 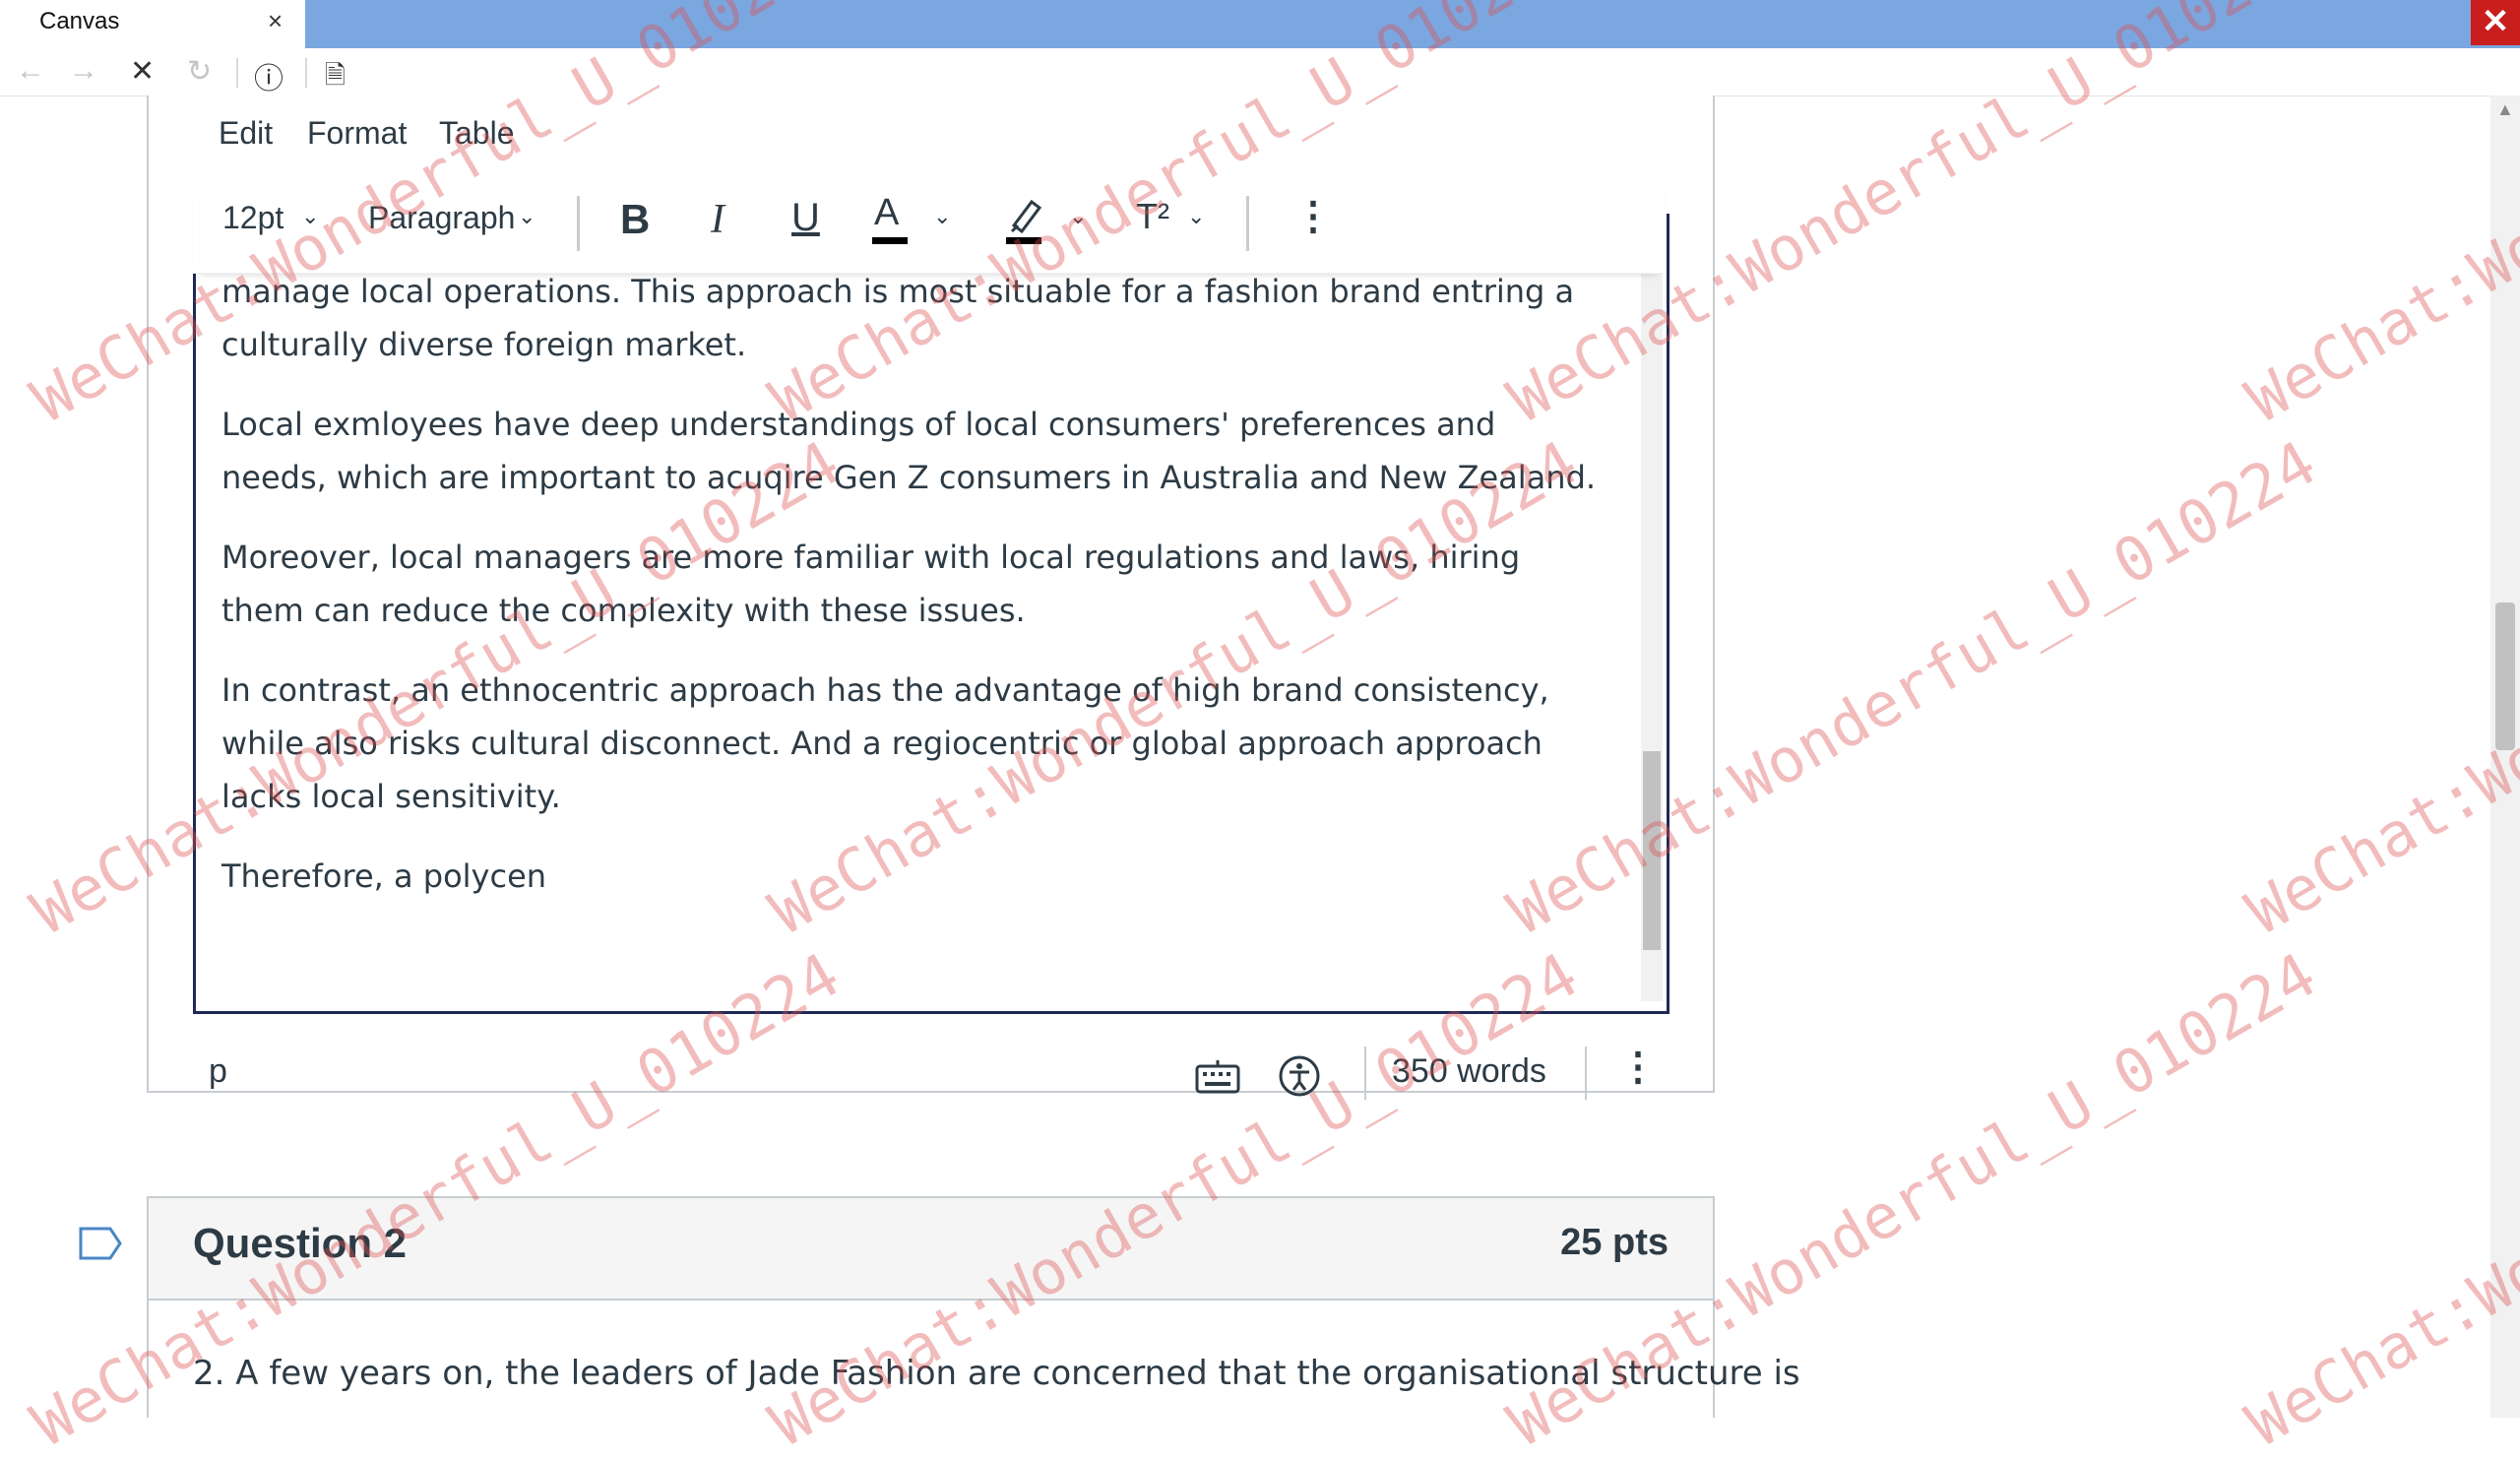 What do you see at coordinates (199, 71) in the screenshot?
I see `reload-icon: ↻` at bounding box center [199, 71].